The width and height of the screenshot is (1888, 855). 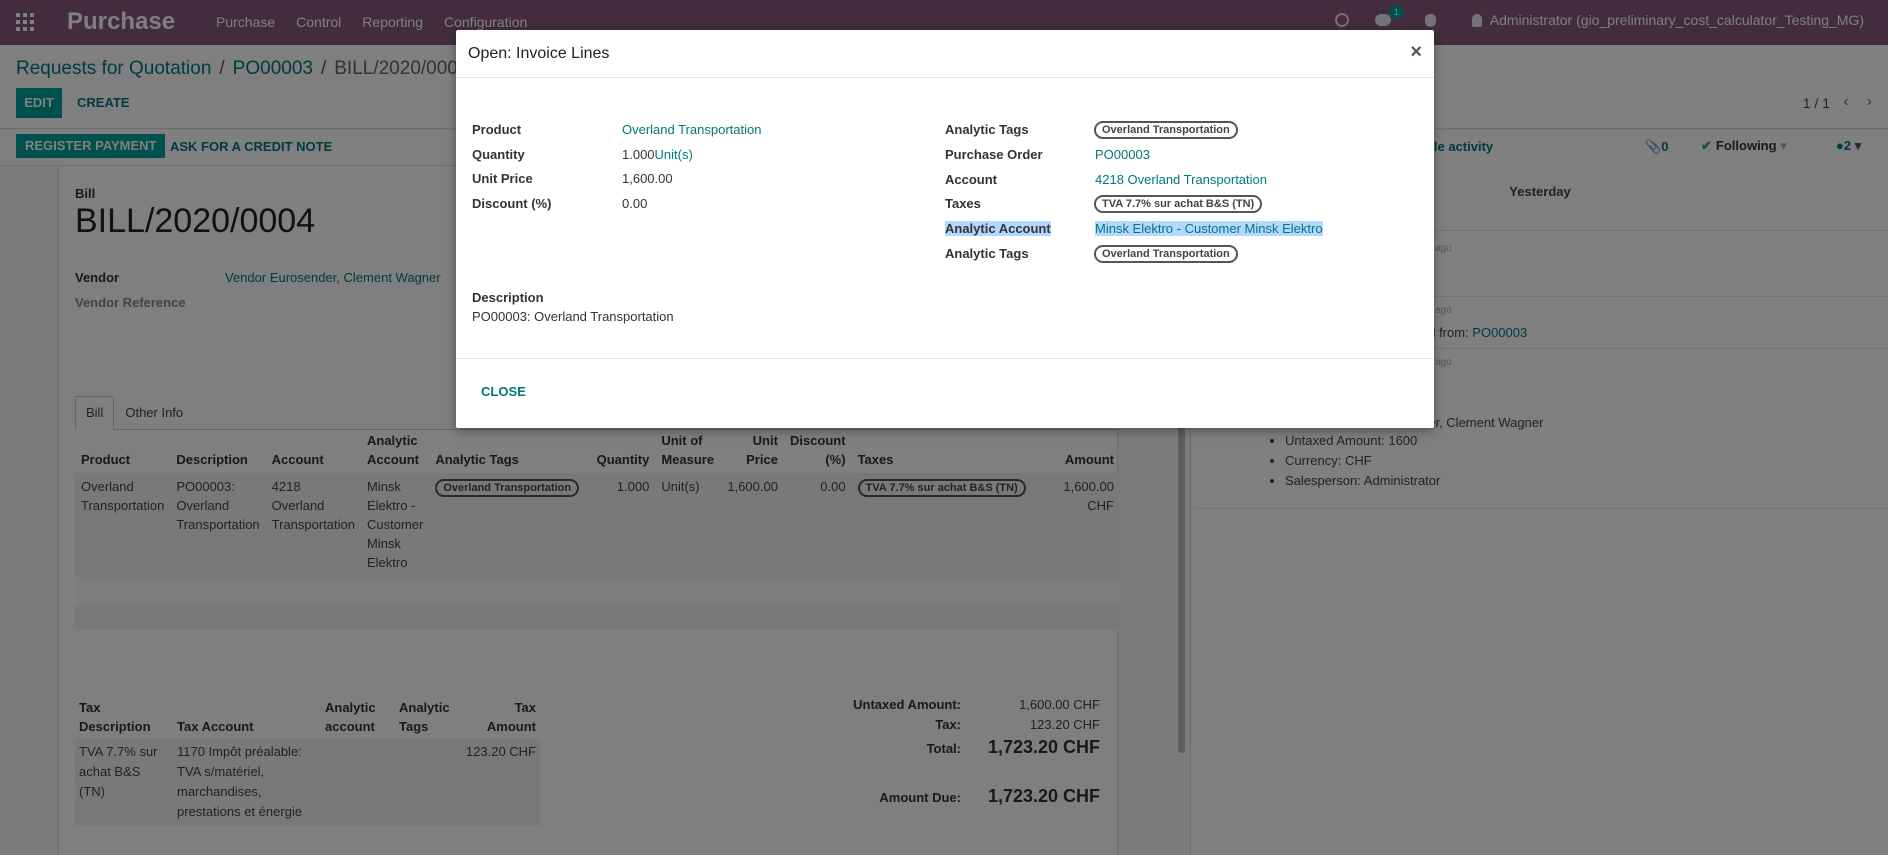 I want to click on taxes-label: Taxes, so click(x=963, y=203).